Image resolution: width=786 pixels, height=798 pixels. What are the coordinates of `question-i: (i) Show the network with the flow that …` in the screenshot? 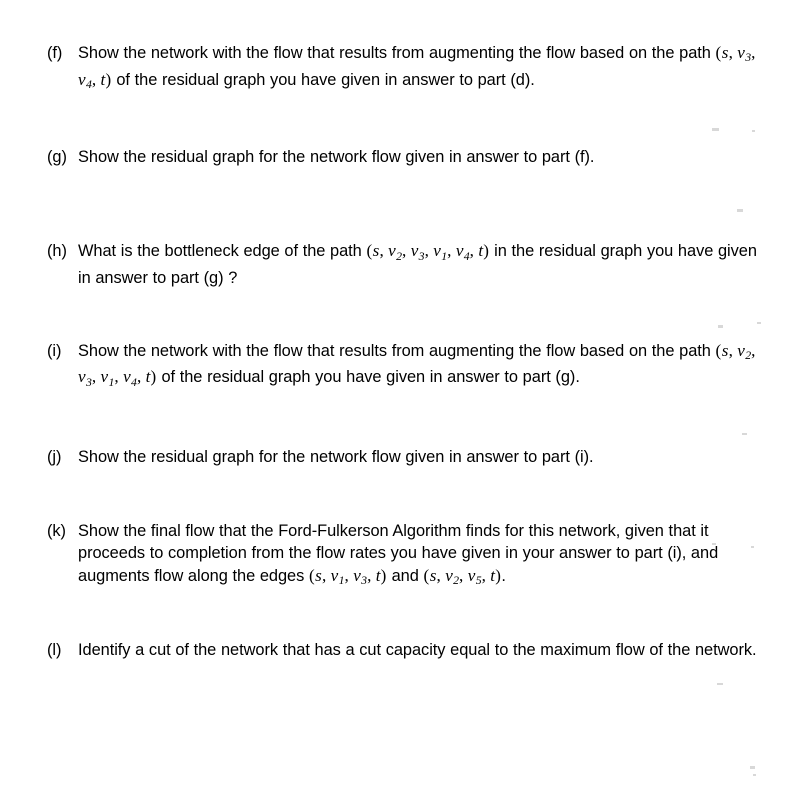 It's located at (408, 366).